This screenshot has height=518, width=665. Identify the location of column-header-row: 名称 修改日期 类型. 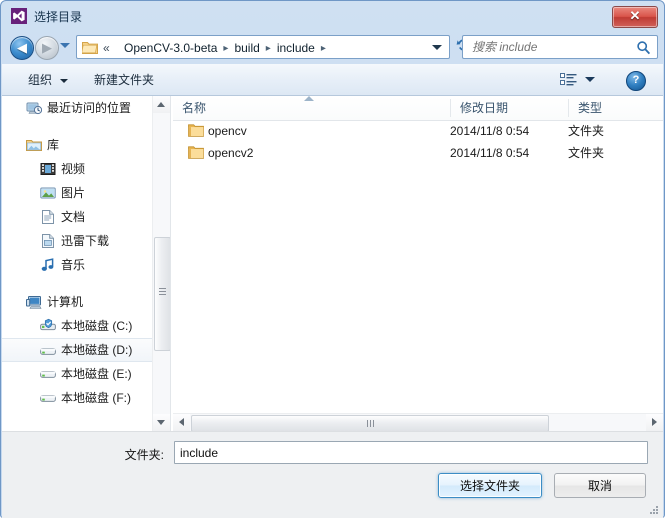
(418, 108).